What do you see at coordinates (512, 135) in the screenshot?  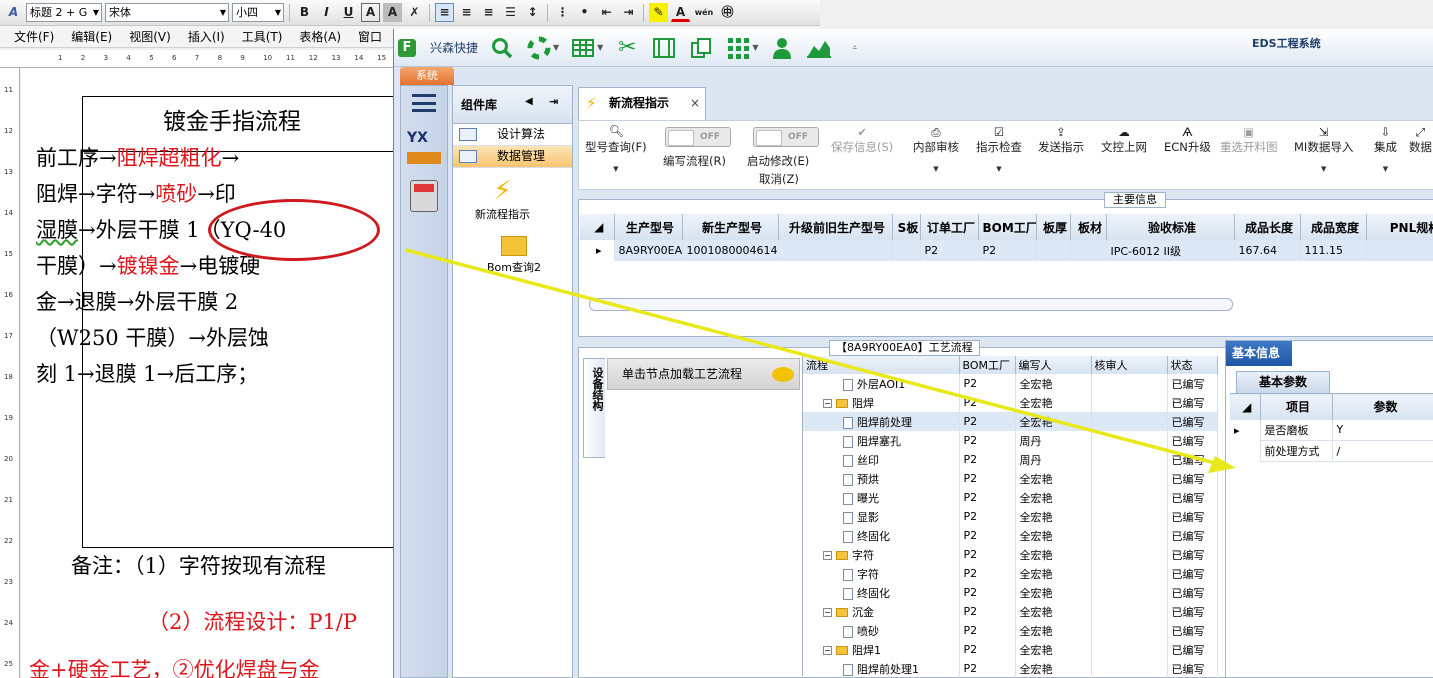 I see `comp-item-design: 设计算法` at bounding box center [512, 135].